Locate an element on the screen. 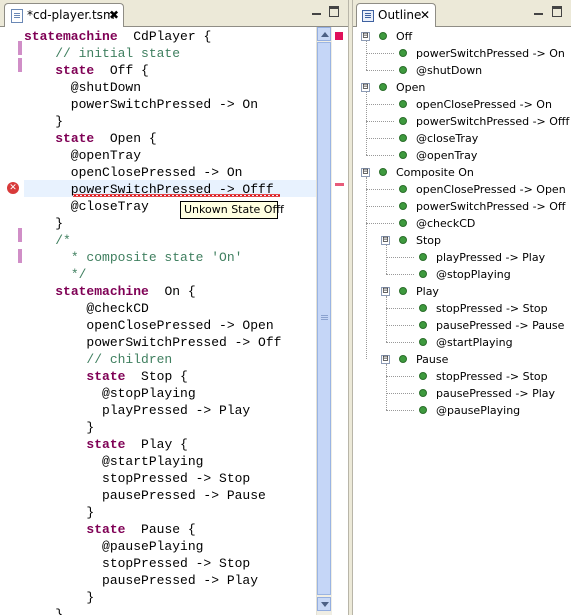  code-line: * composite state 'On' is located at coordinates (133, 257).